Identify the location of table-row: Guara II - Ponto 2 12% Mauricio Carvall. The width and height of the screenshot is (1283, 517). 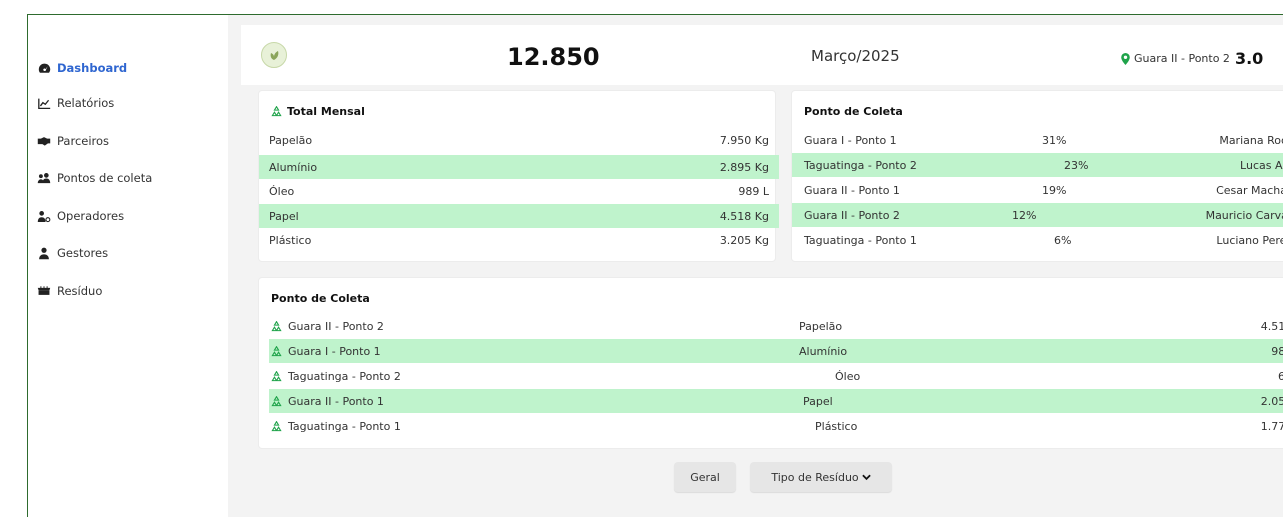
(1037, 215).